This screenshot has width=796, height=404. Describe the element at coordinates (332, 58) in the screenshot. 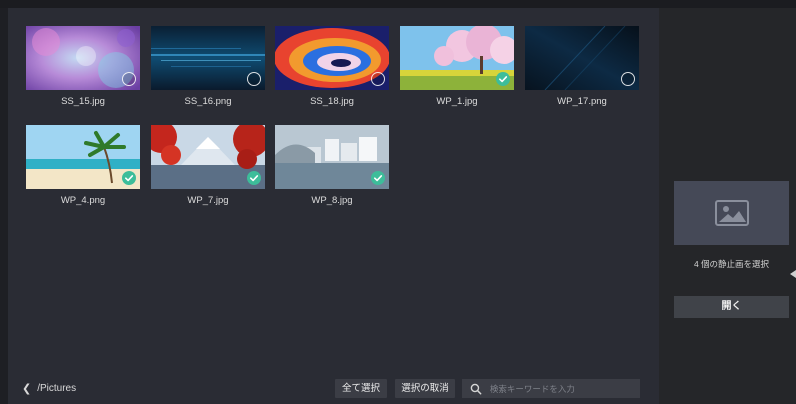

I see `thumbnail-swirl` at that location.